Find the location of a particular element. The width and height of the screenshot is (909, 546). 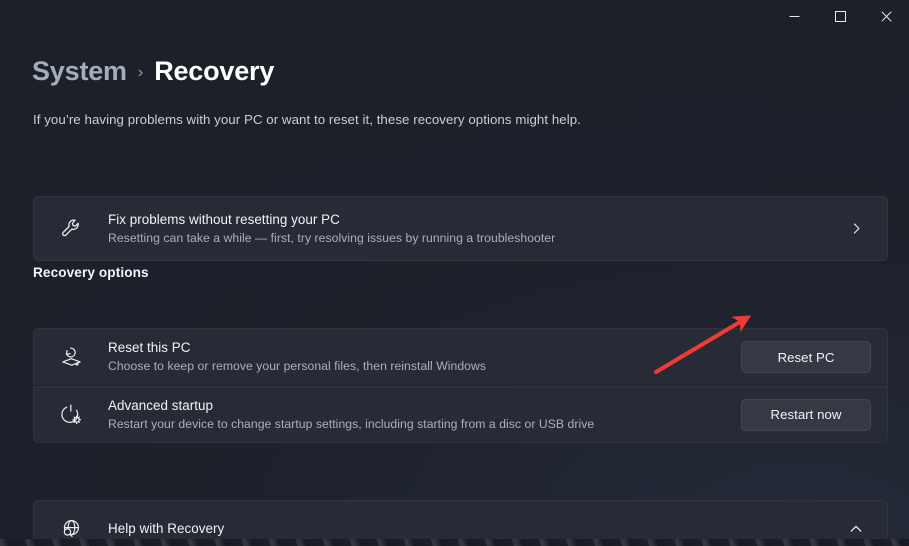

page-title: Recovery is located at coordinates (214, 71).